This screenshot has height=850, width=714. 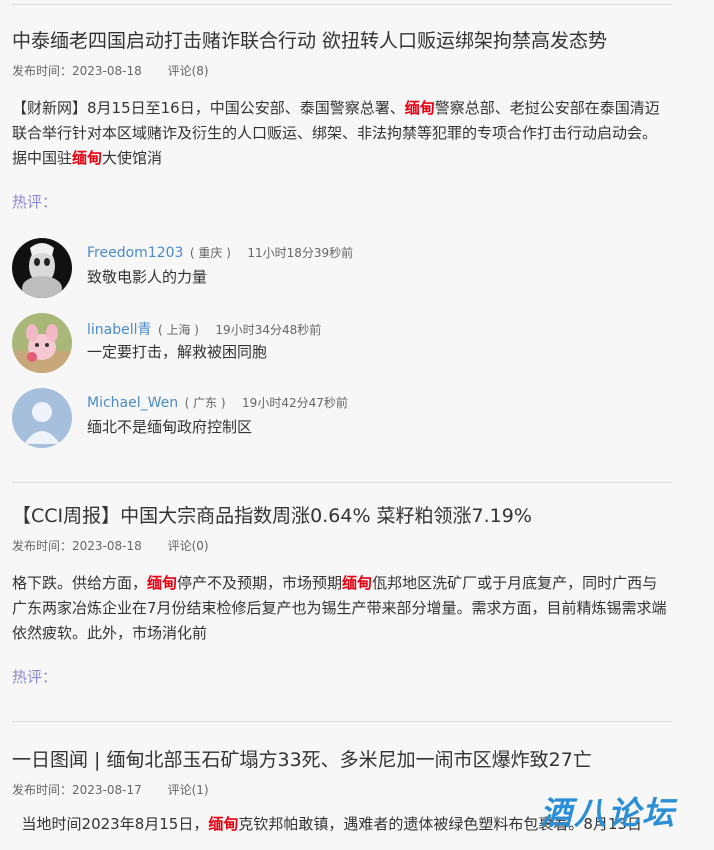 What do you see at coordinates (342, 760) in the screenshot?
I see `article-title: 一日图闻 | 缅甸北部玉石矿塌方33死、多米尼加一闹市区爆炸致27亡` at bounding box center [342, 760].